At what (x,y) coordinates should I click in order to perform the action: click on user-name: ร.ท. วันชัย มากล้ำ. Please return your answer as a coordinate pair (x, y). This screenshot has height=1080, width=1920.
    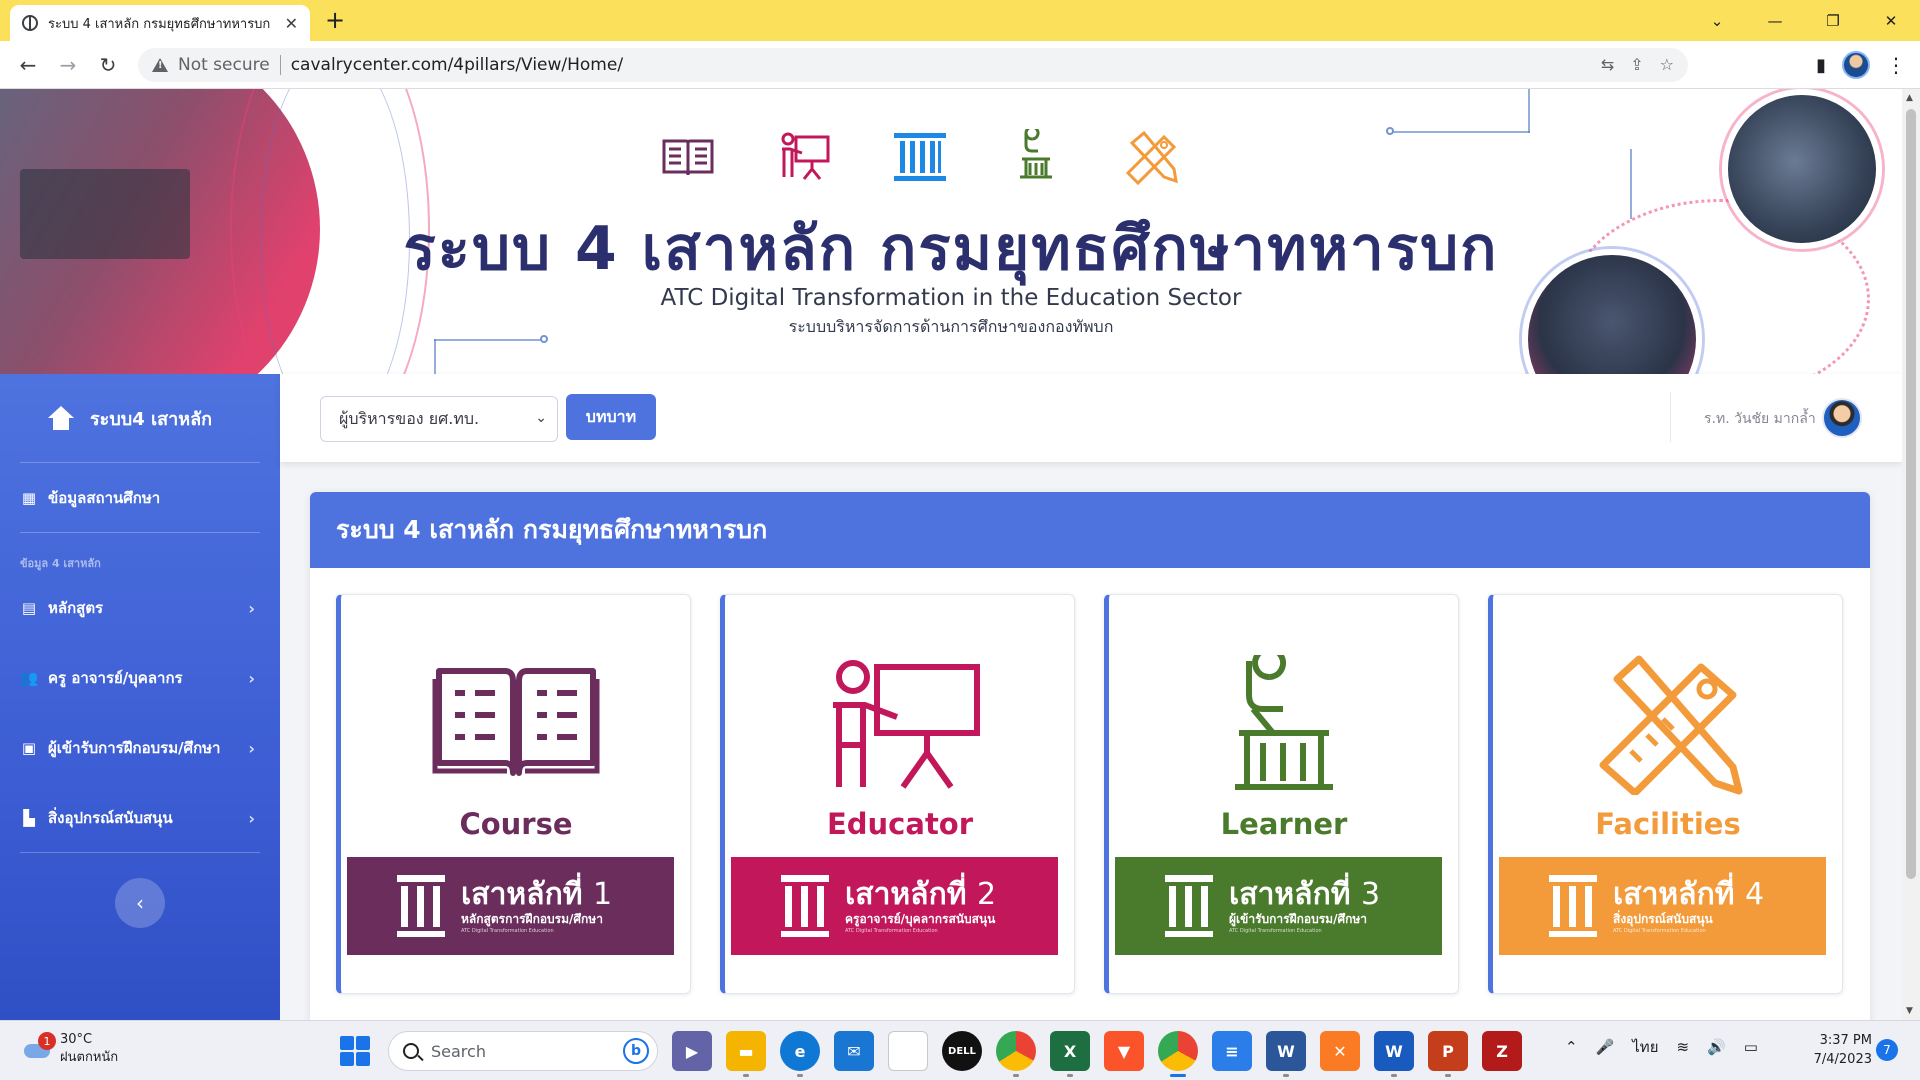
    Looking at the image, I should click on (1760, 419).